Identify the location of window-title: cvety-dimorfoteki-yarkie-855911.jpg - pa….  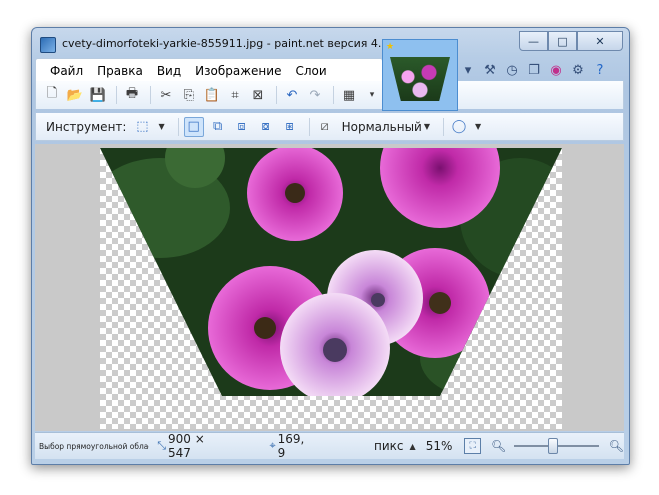
(234, 43).